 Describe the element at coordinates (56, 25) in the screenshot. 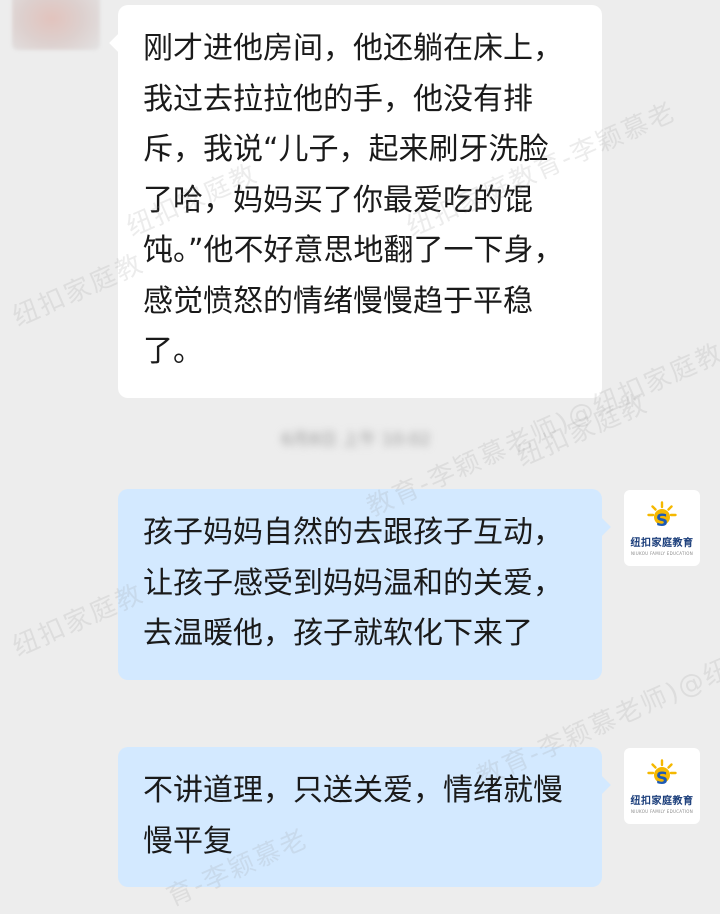

I see `sender-avatar` at that location.